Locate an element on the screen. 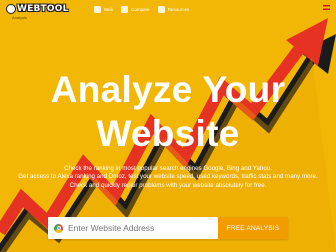 Image resolution: width=336 pixels, height=252 pixels. search-field-wrapper is located at coordinates (133, 228).